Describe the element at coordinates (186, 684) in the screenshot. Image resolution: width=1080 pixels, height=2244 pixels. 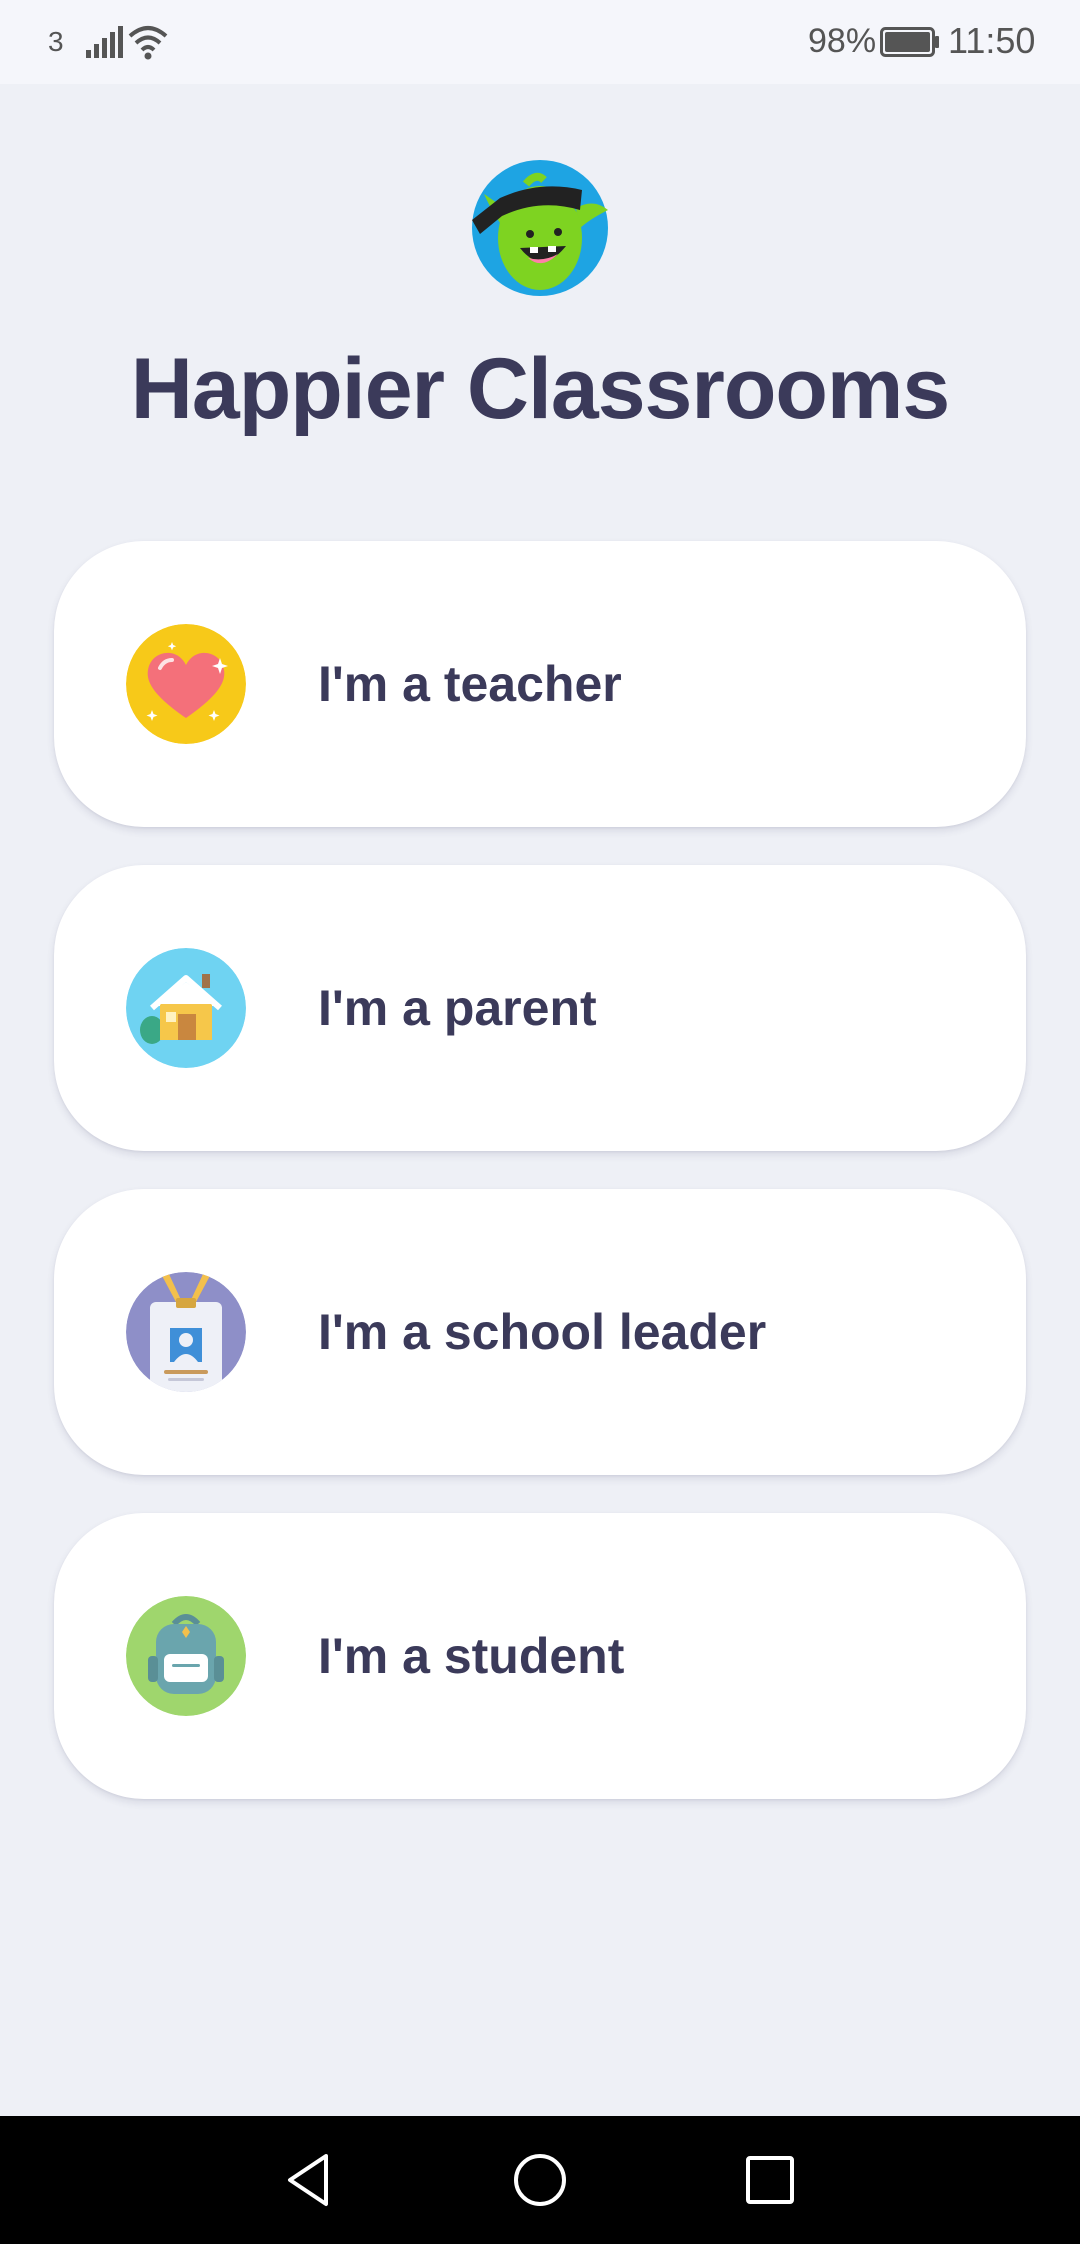
I see `heart-icon` at that location.